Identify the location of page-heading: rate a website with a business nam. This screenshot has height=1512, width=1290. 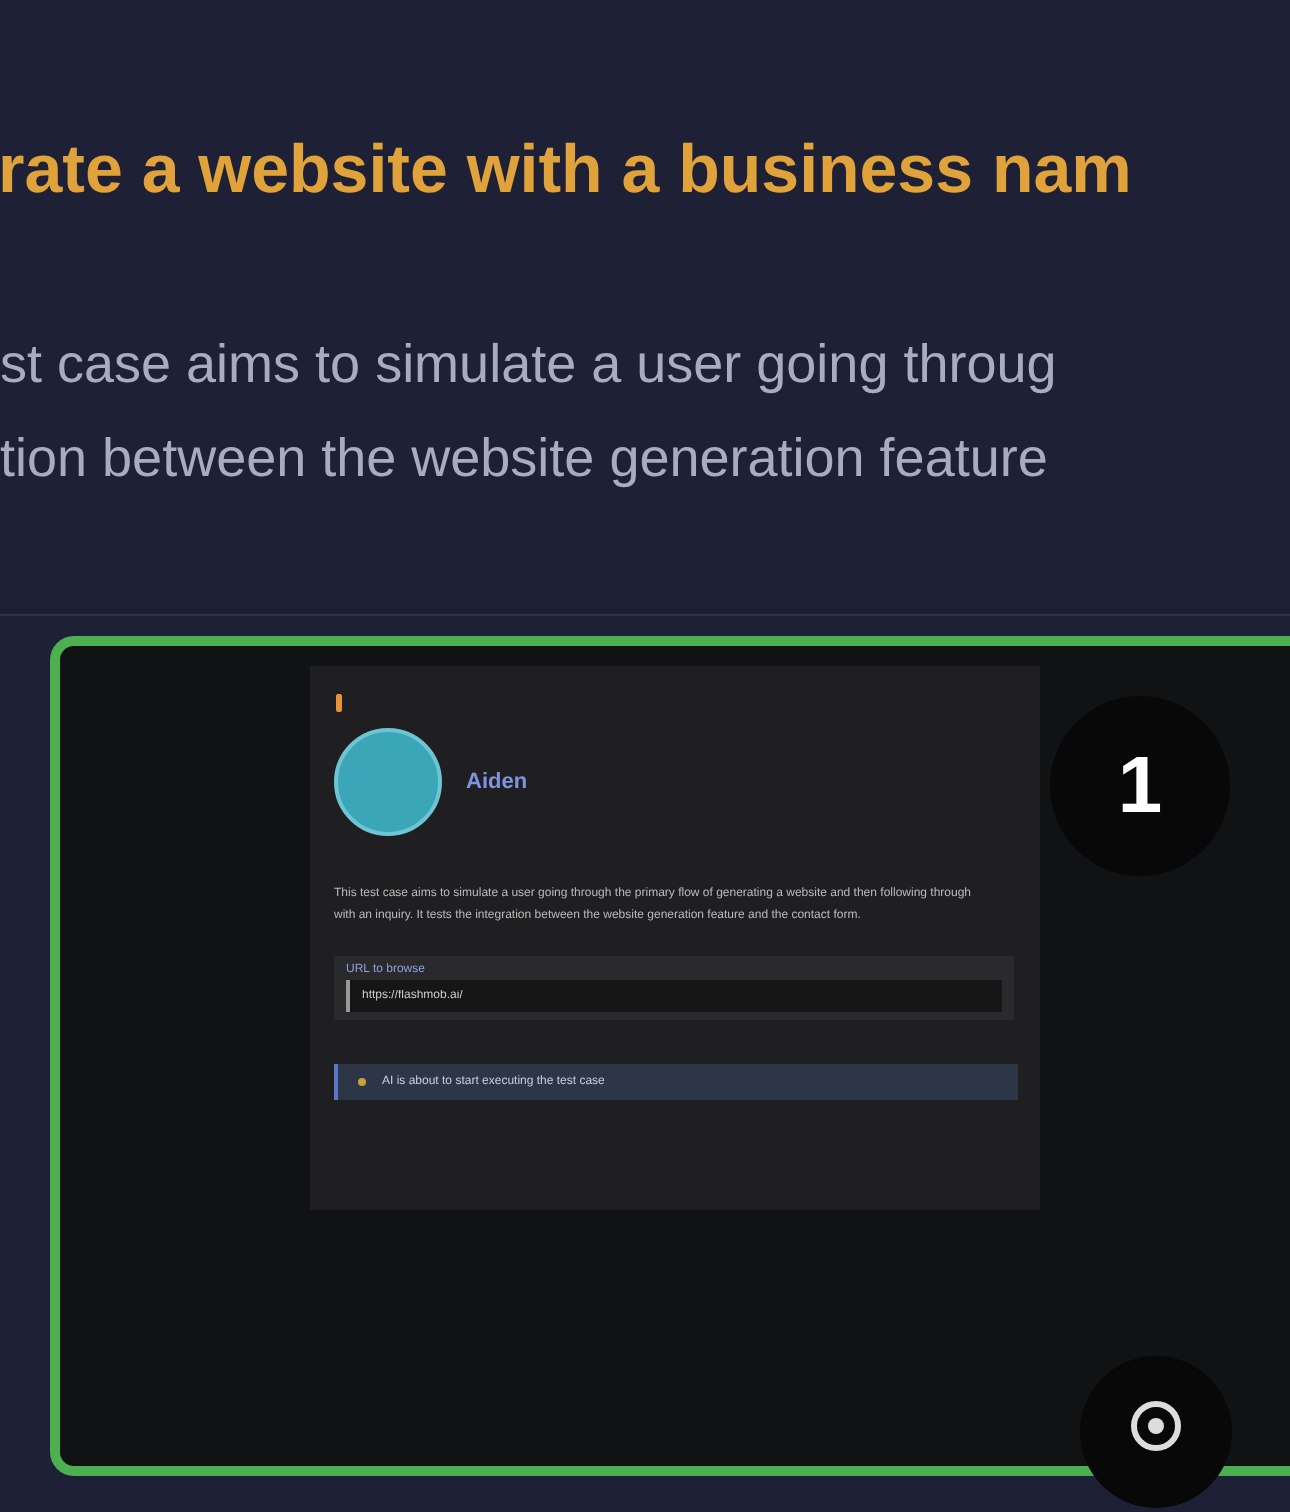
(567, 170).